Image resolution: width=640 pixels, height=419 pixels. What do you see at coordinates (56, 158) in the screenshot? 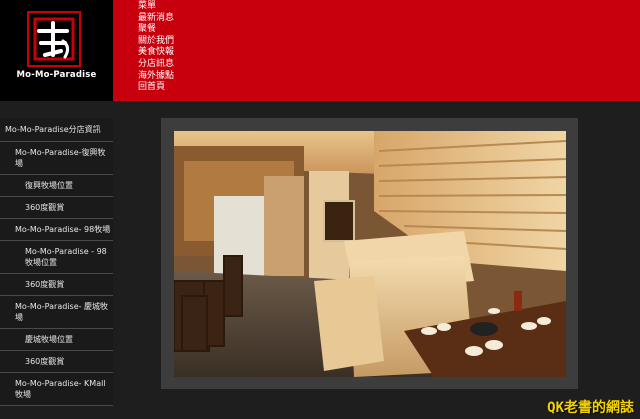
I see `sidebar-item-fuxing-ranch: Mo-Mo-Paradise-復興牧場` at bounding box center [56, 158].